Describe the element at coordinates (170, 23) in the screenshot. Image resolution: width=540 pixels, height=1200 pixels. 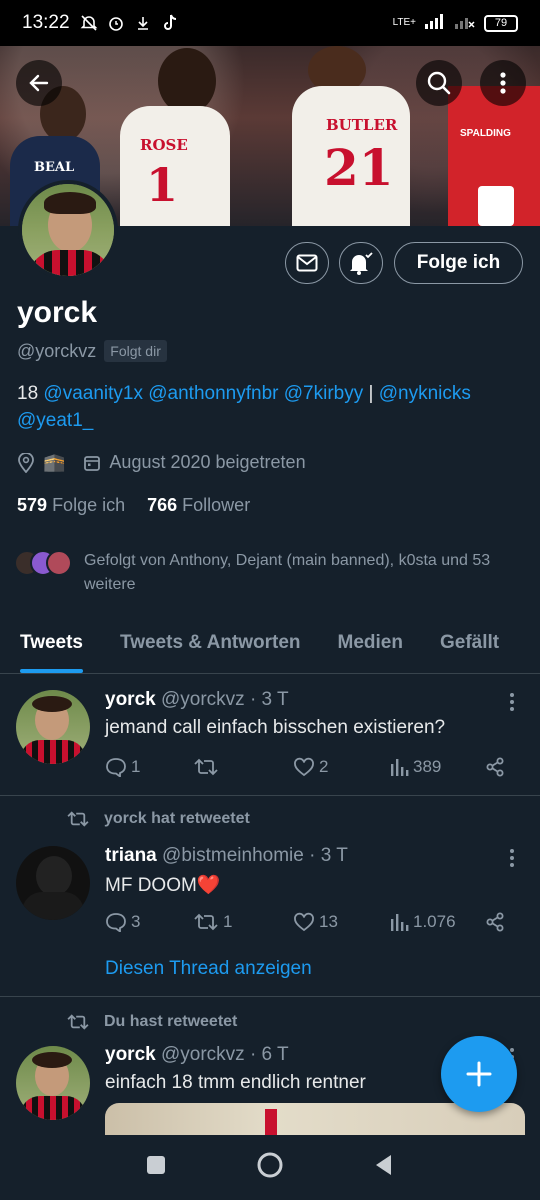
I see `tiktok-icon` at that location.